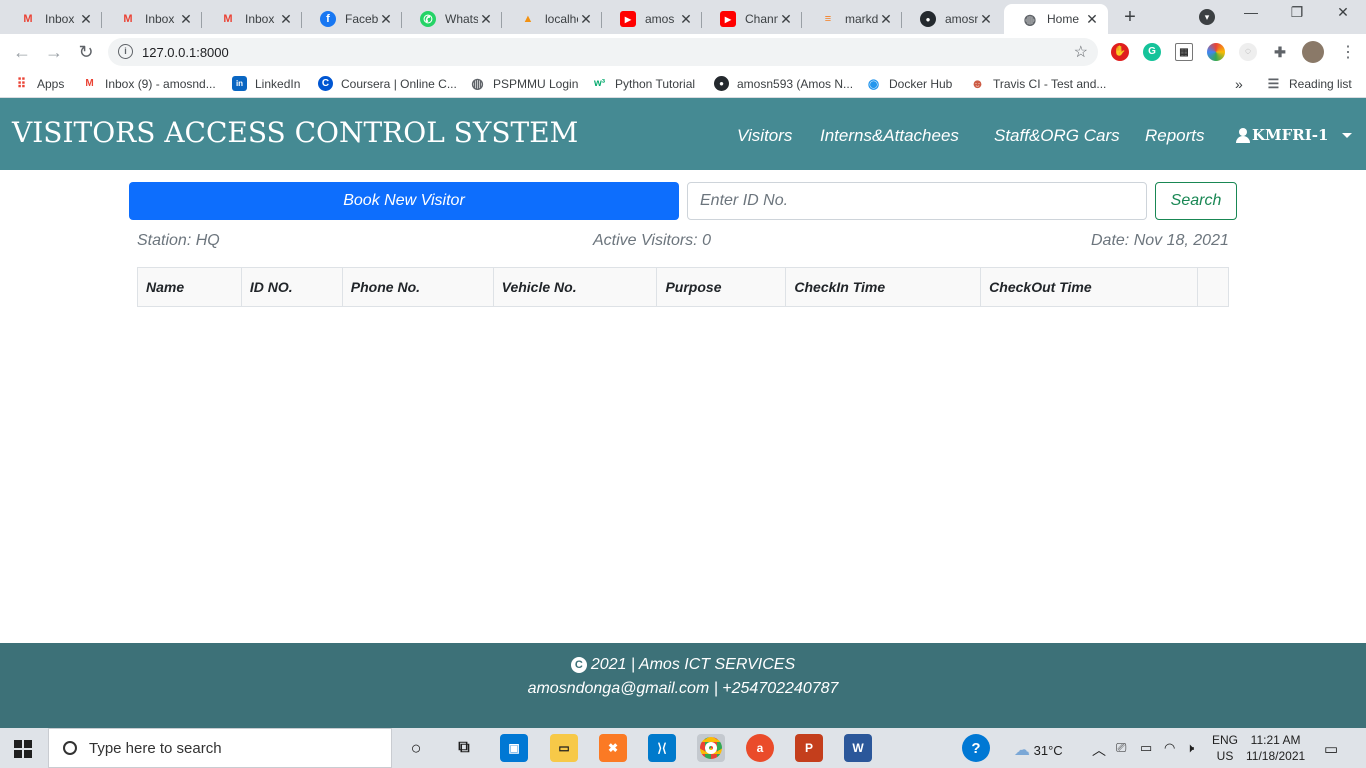  I want to click on browser-tab: fFacebo✕, so click(352, 19).